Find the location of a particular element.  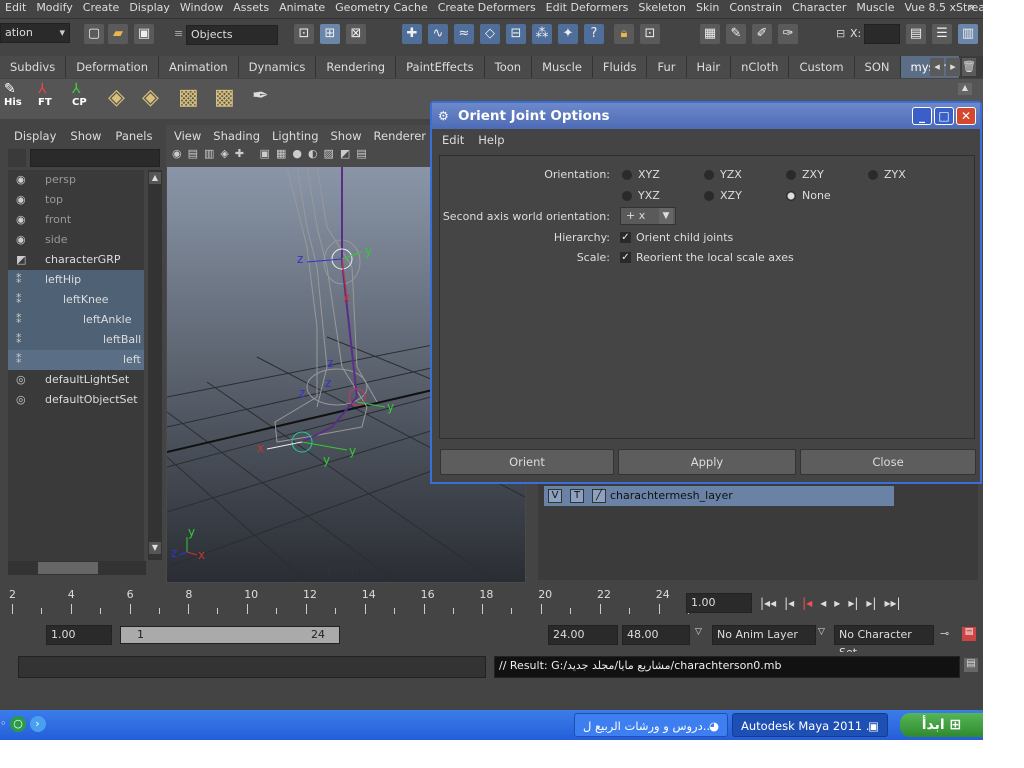

minimize-icon: _ is located at coordinates (922, 116).